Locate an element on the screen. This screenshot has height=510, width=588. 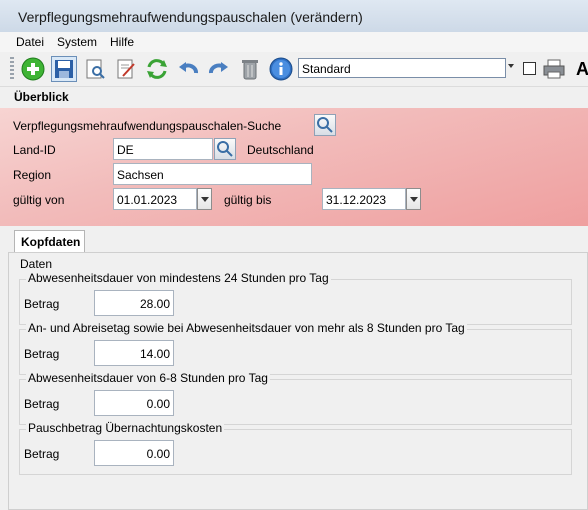
preview-icon is located at coordinates (95, 69).